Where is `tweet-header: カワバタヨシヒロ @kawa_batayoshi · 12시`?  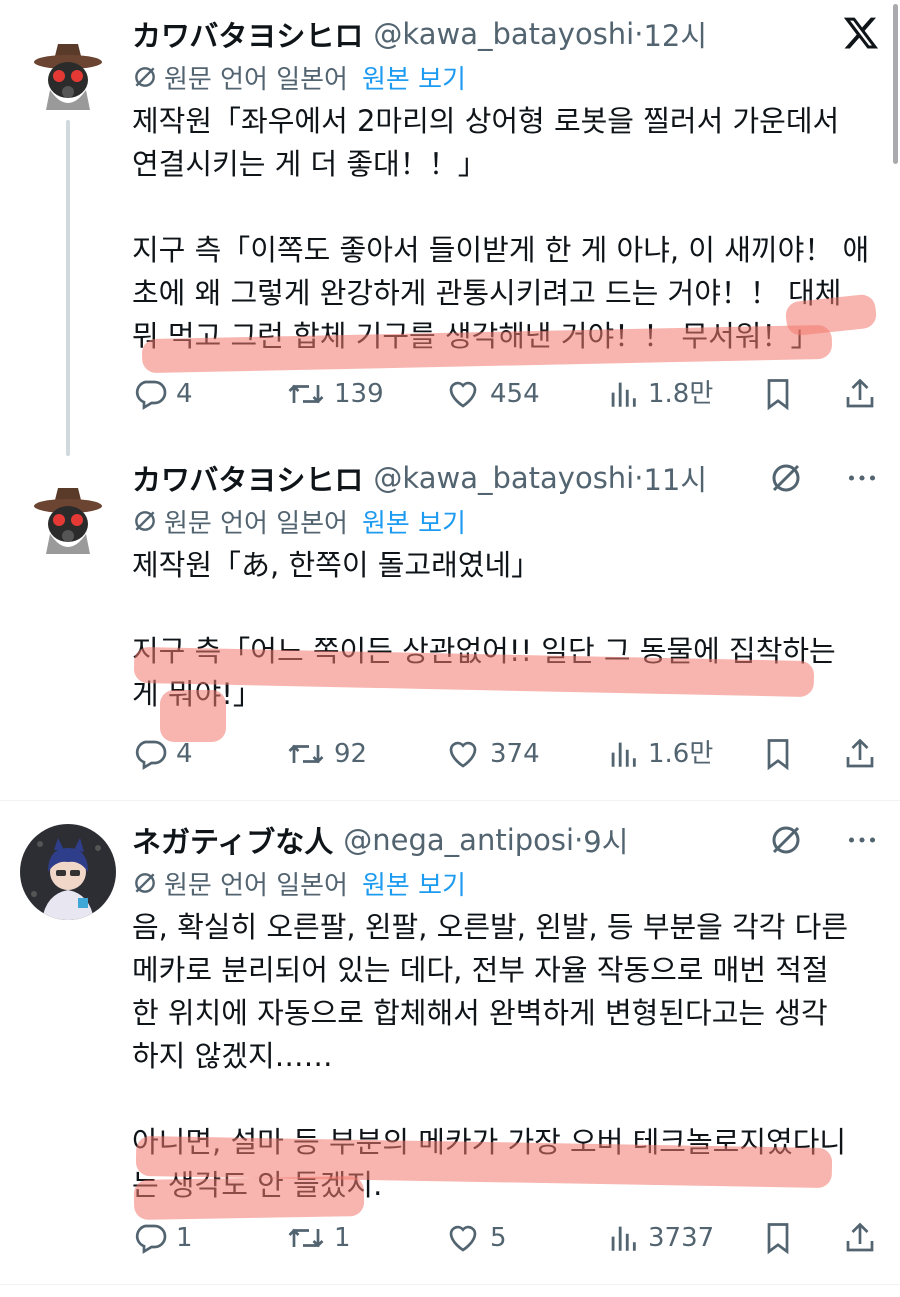 tweet-header: カワバタヨシヒロ @kawa_batayoshi · 12시 is located at coordinates (506, 34).